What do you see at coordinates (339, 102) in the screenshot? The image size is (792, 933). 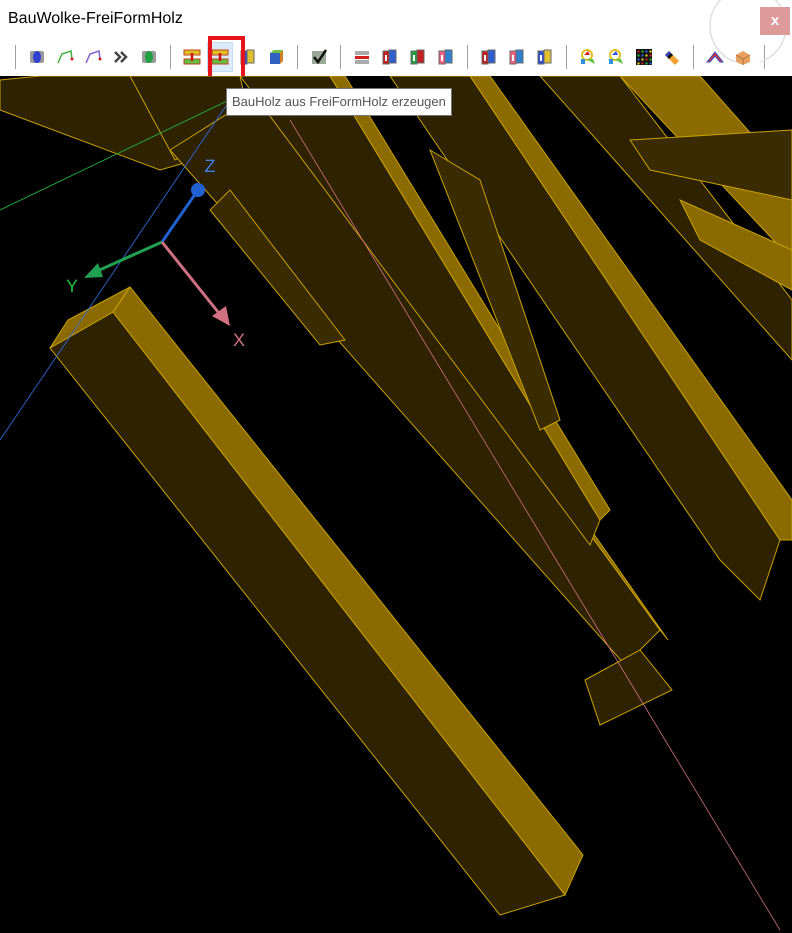 I see `tooltip: BauHolz aus FreiFormHolz erzeugen` at bounding box center [339, 102].